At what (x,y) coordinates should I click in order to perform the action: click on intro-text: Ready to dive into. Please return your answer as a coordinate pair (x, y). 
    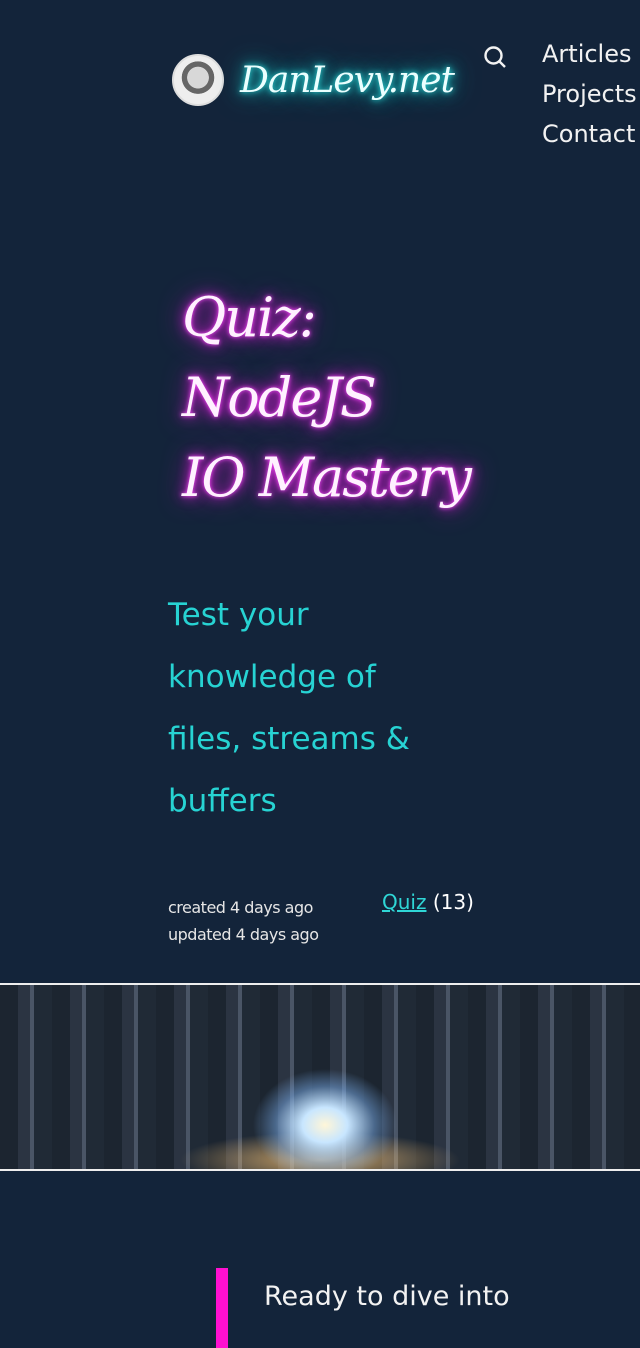
    Looking at the image, I should click on (387, 1296).